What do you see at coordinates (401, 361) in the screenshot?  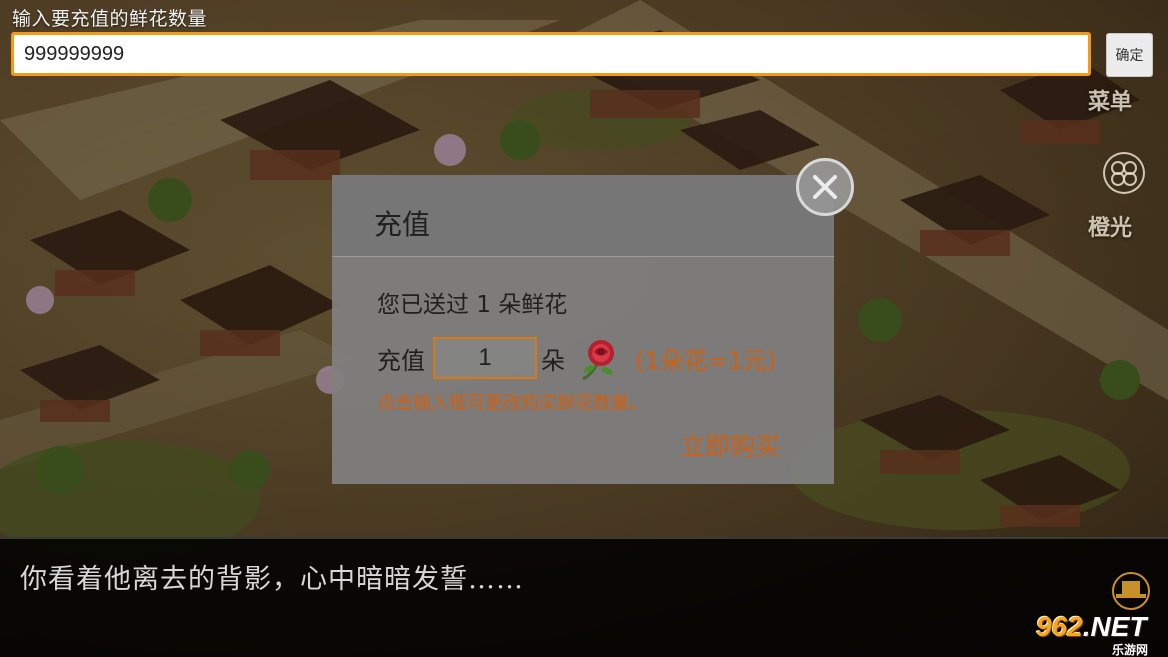 I see `recharge-label: 充值` at bounding box center [401, 361].